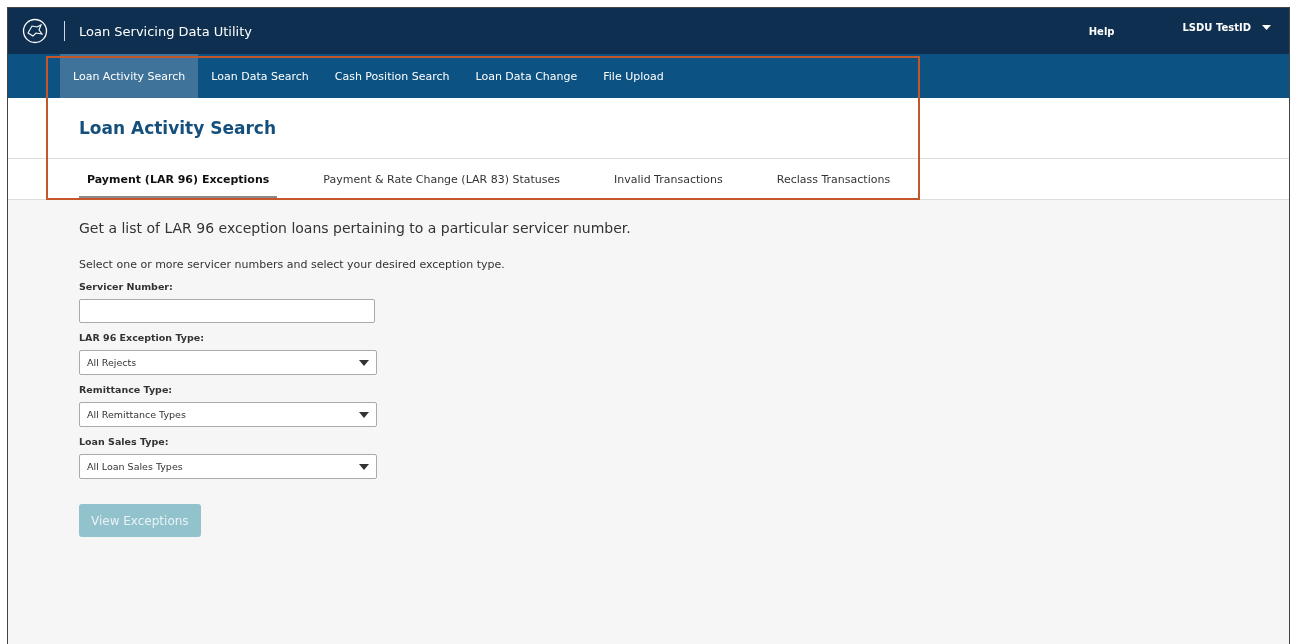  What do you see at coordinates (668, 180) in the screenshot?
I see `subtab: Invalid Transactions` at bounding box center [668, 180].